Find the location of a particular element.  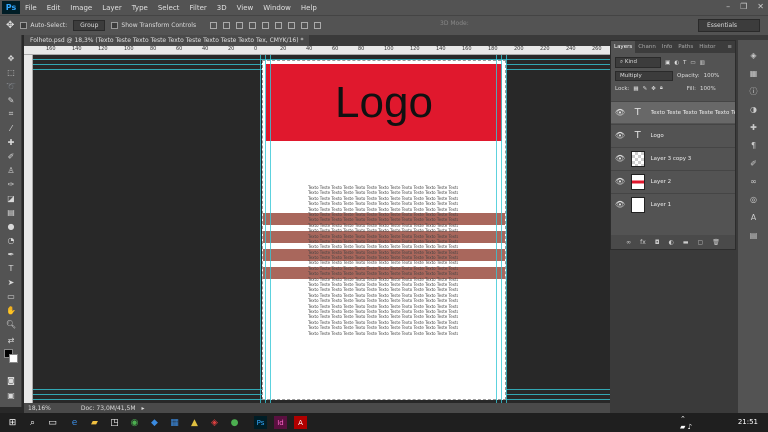

app-4-icon: ◈ is located at coordinates (214, 422).